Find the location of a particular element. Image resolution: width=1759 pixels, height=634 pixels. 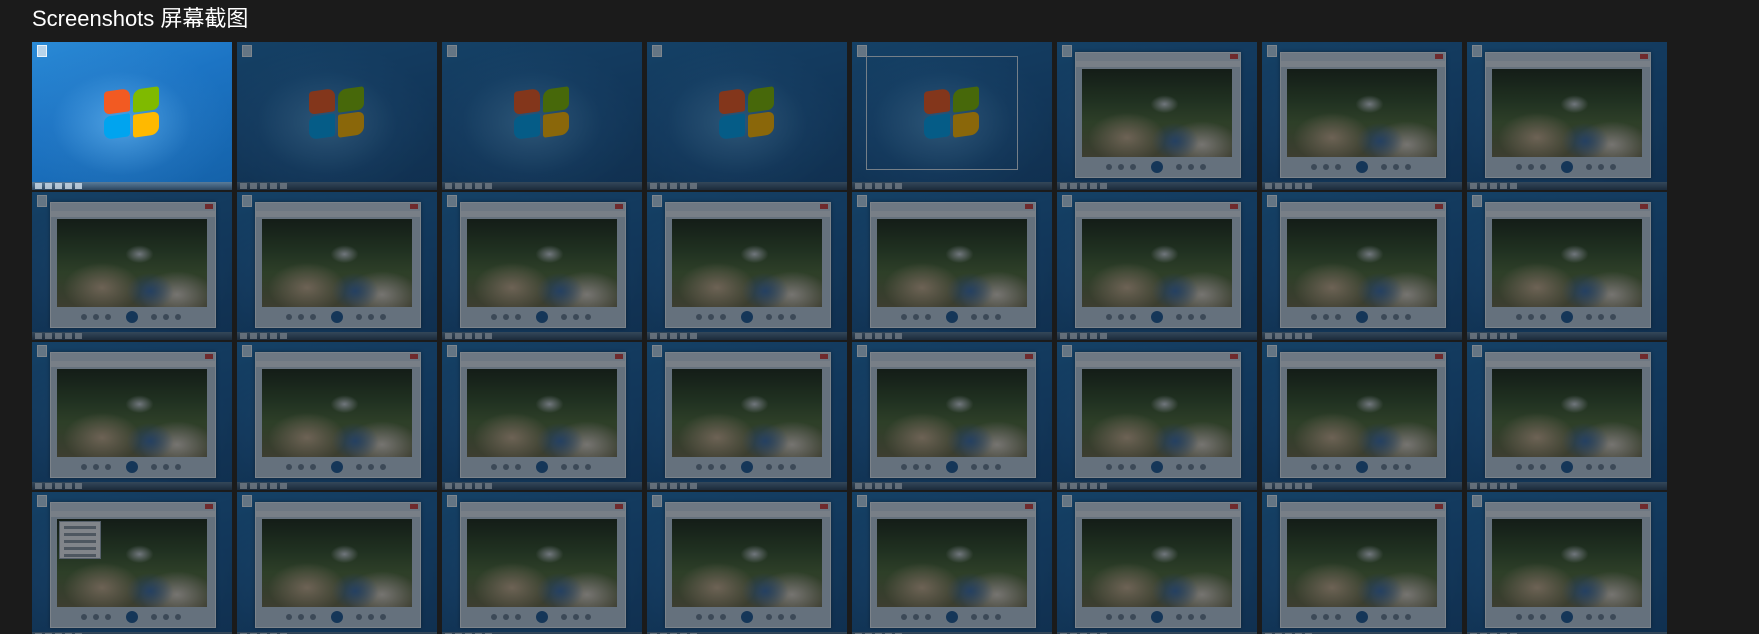

screenshots-heading: Screenshots 屏幕截图 is located at coordinates (140, 18).